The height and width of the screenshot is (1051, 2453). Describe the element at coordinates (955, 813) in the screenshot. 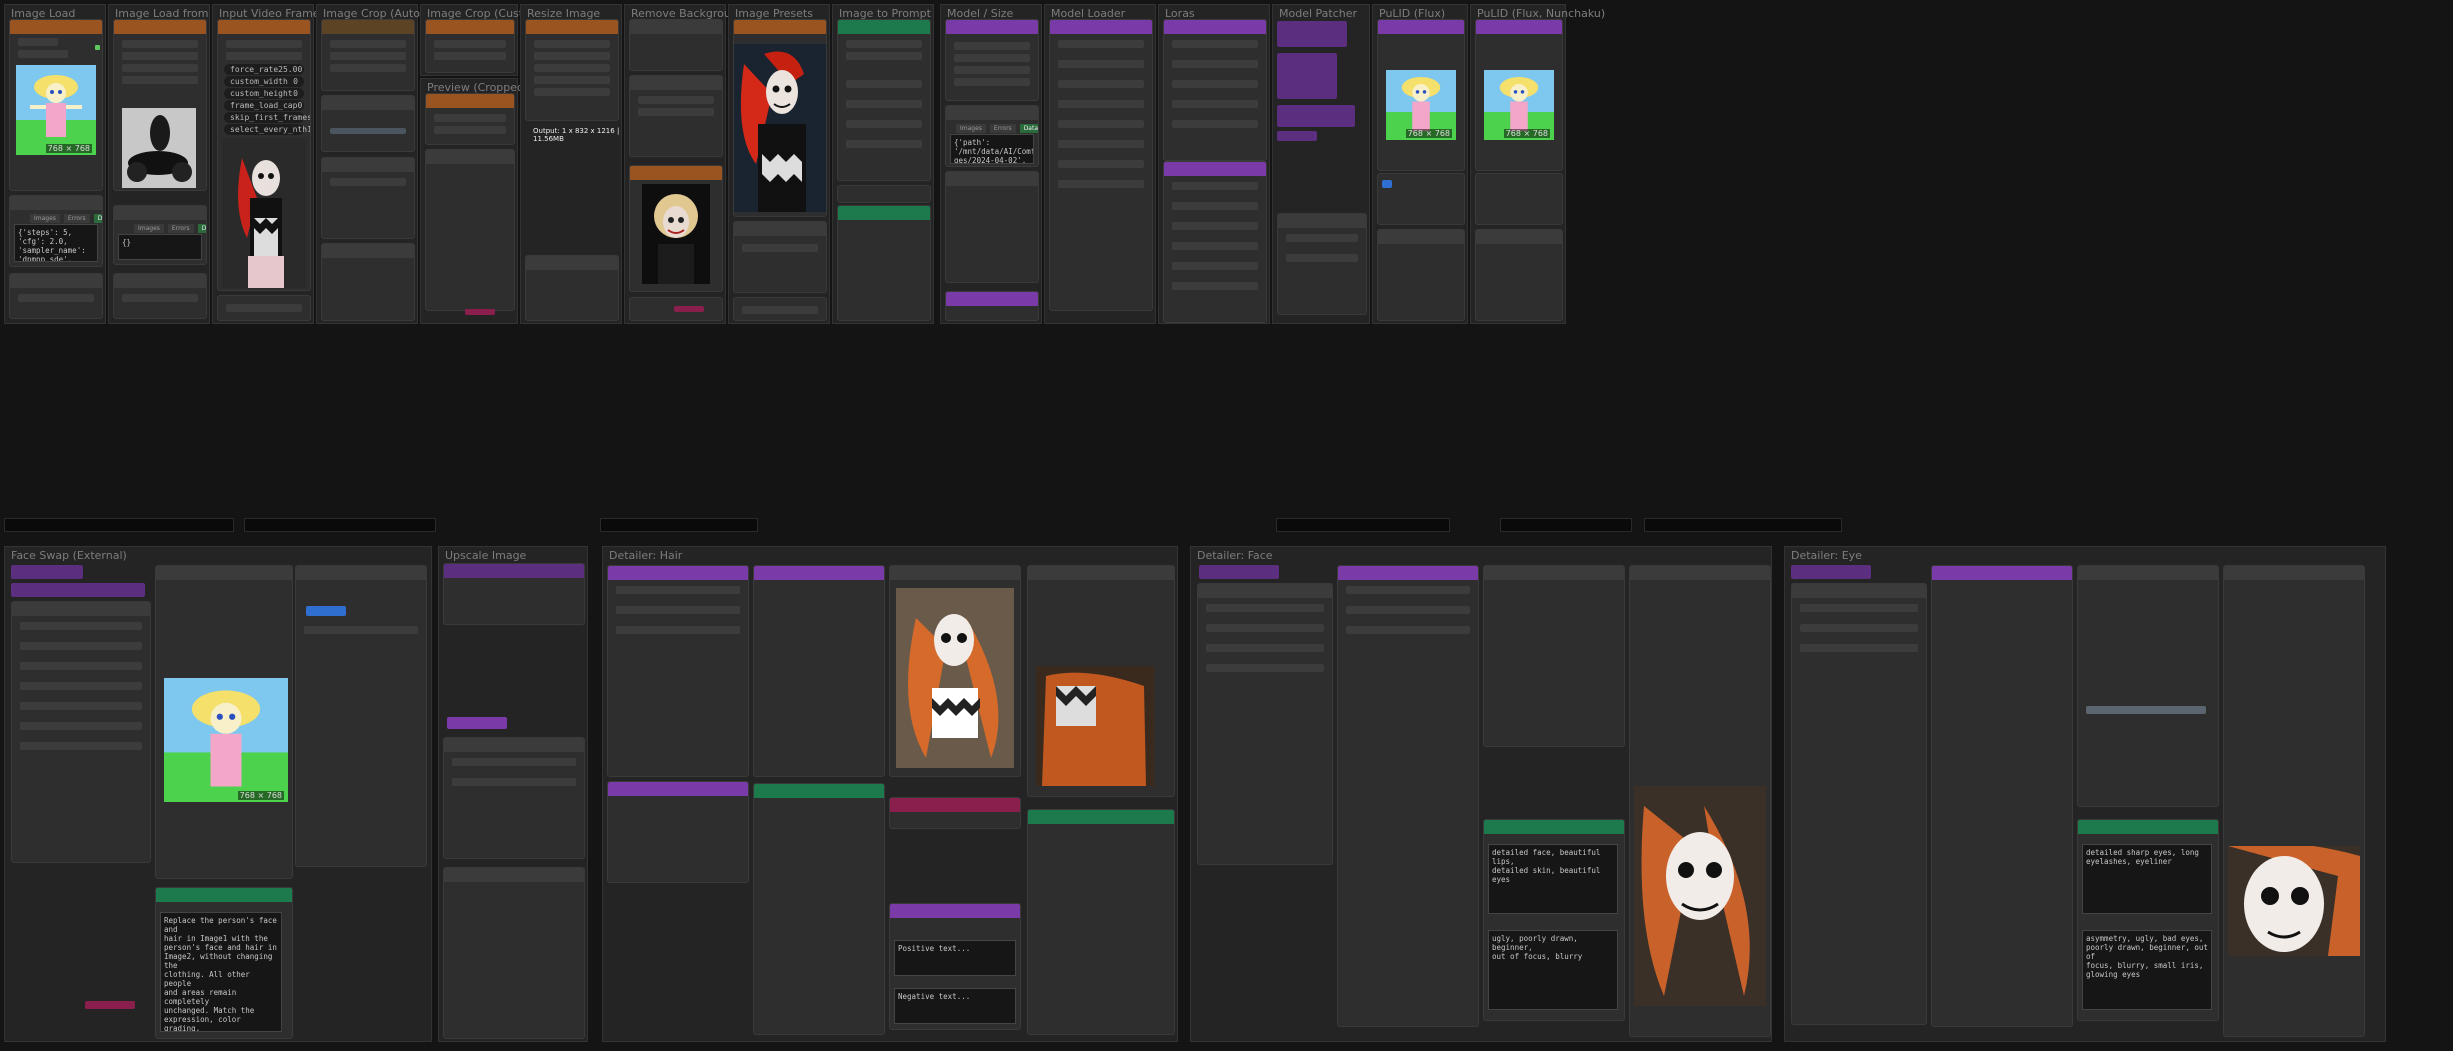

I see `hair-mid` at that location.